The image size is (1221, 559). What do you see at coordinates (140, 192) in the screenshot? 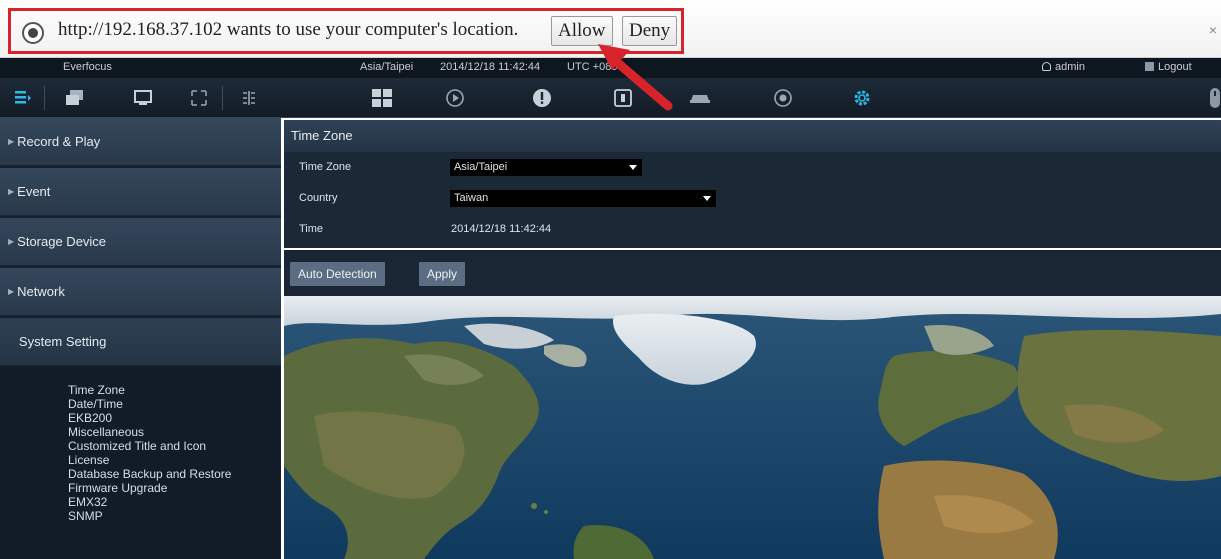
I see `sidebar-item-event: ▶ Event` at bounding box center [140, 192].